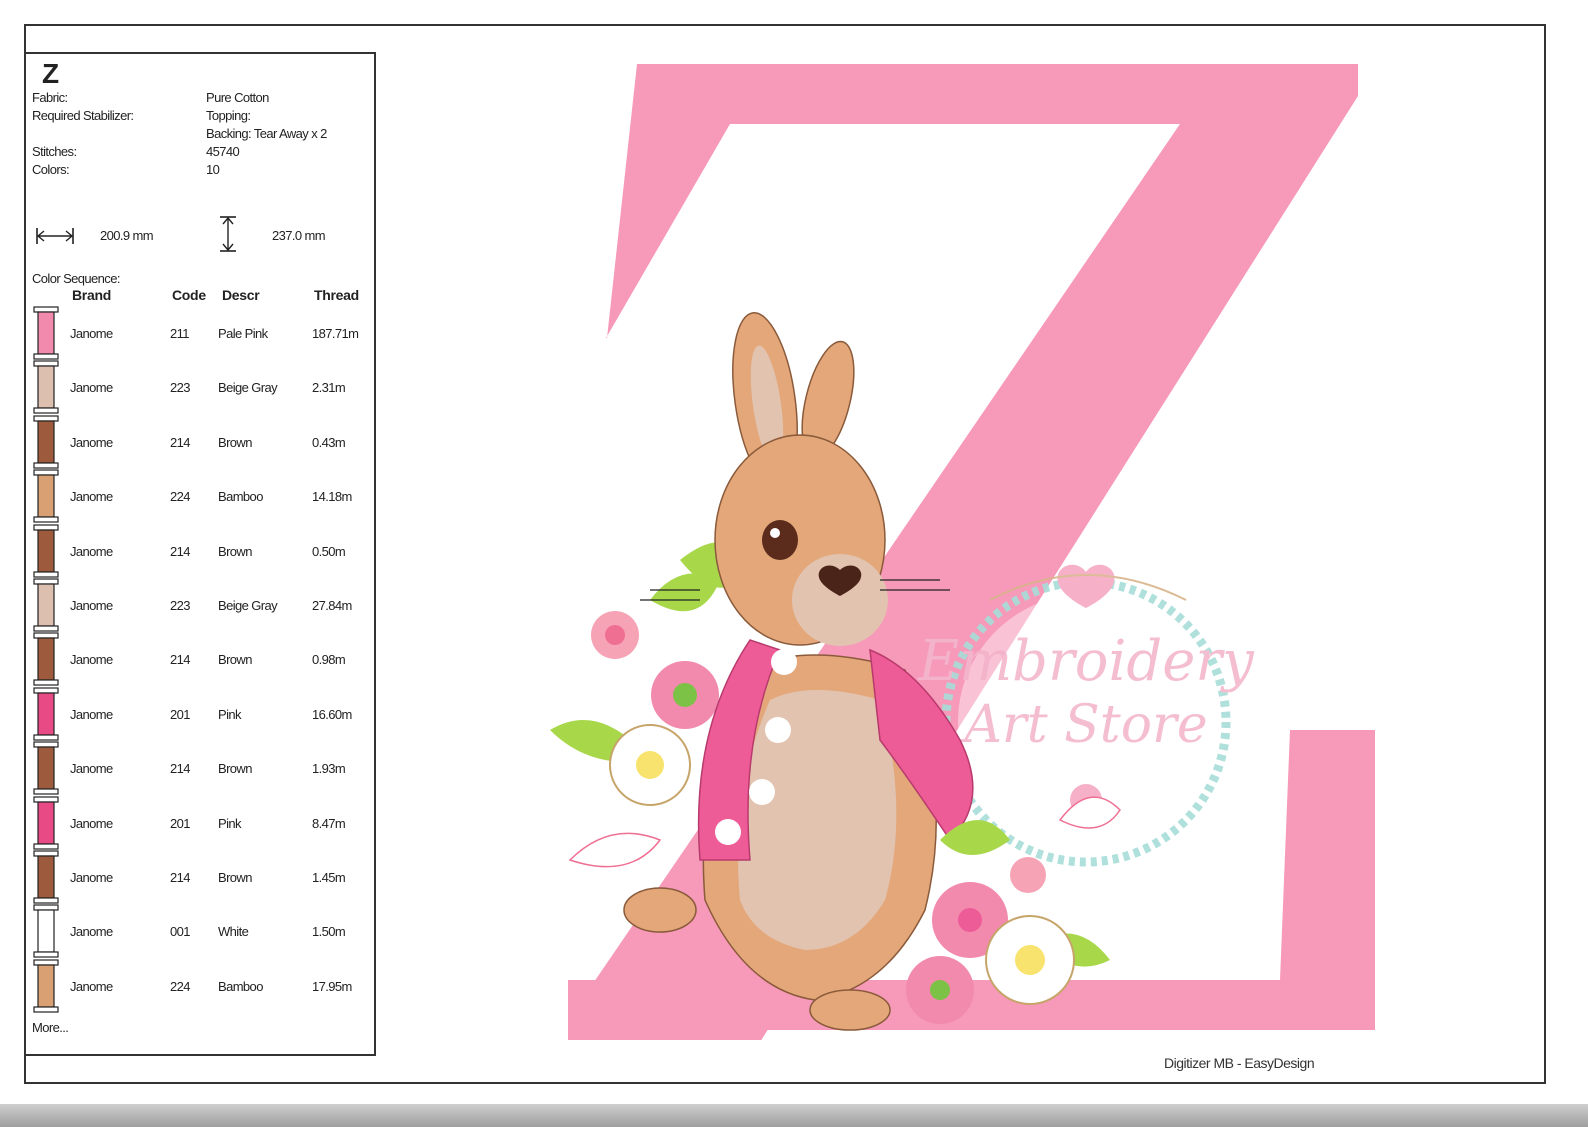 The width and height of the screenshot is (1588, 1127). I want to click on color-sequence-row: Janome 224 Bamboo 17.95m, so click(200, 986).